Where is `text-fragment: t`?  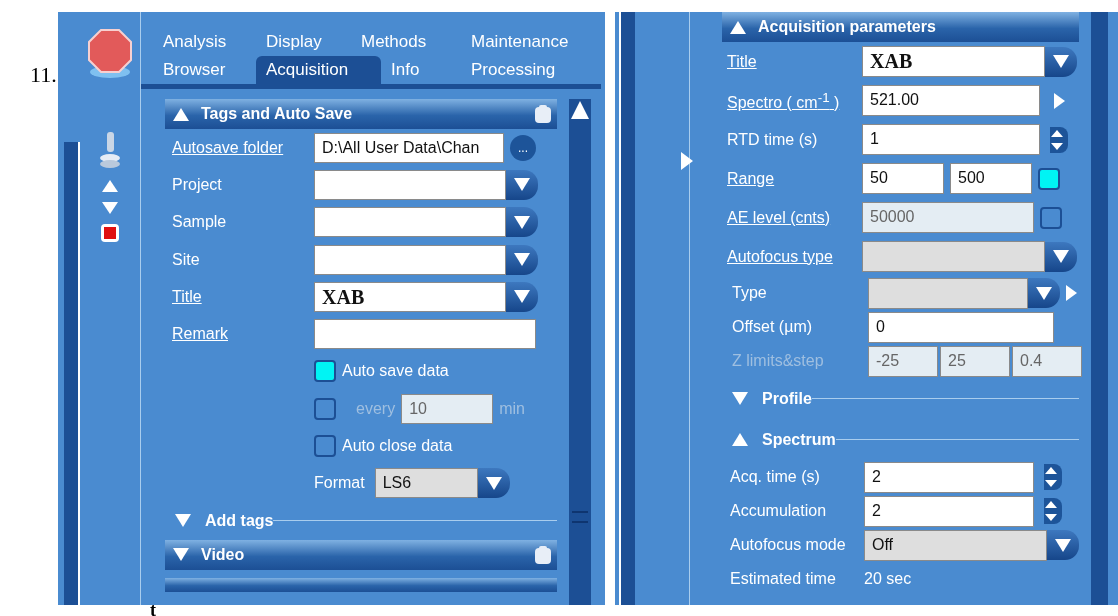
text-fragment: t is located at coordinates (153, 609).